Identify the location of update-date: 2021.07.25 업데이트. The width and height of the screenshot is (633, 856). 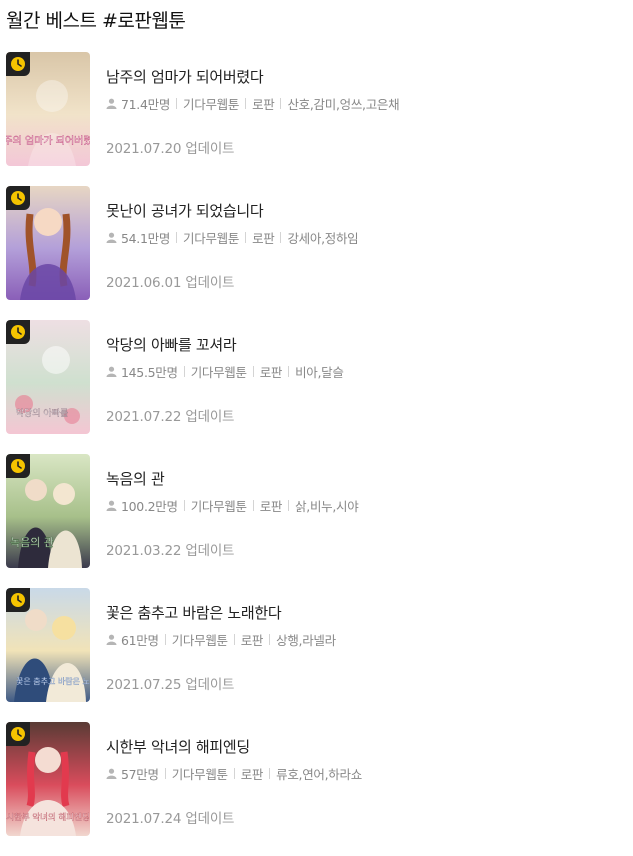
(170, 685).